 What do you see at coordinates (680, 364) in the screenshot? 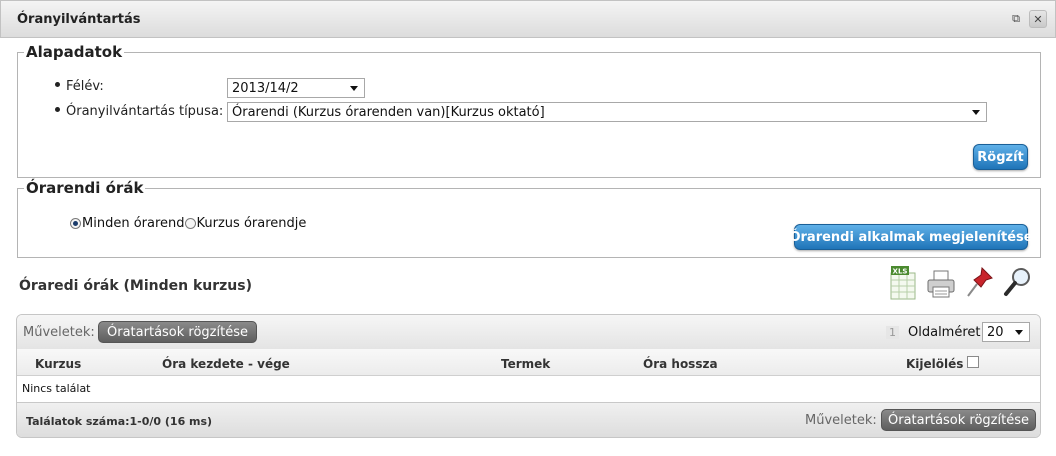
I see `col-duration: Óra hossza` at bounding box center [680, 364].